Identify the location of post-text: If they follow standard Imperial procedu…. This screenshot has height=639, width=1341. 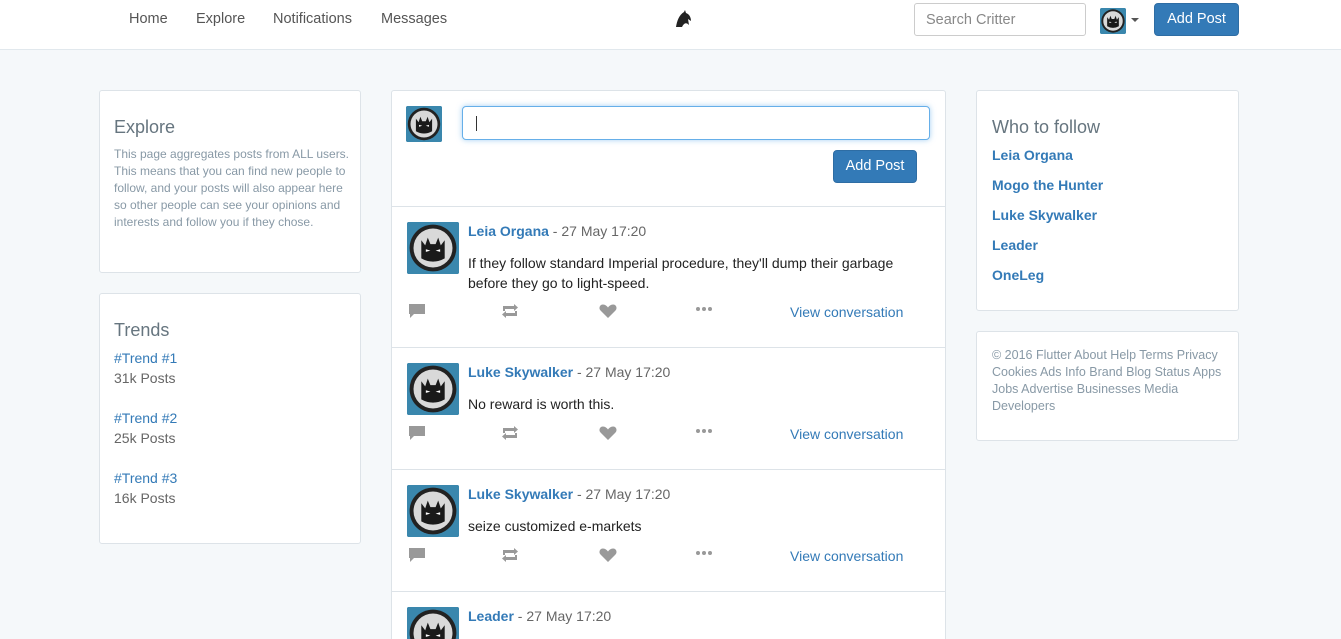
(681, 273).